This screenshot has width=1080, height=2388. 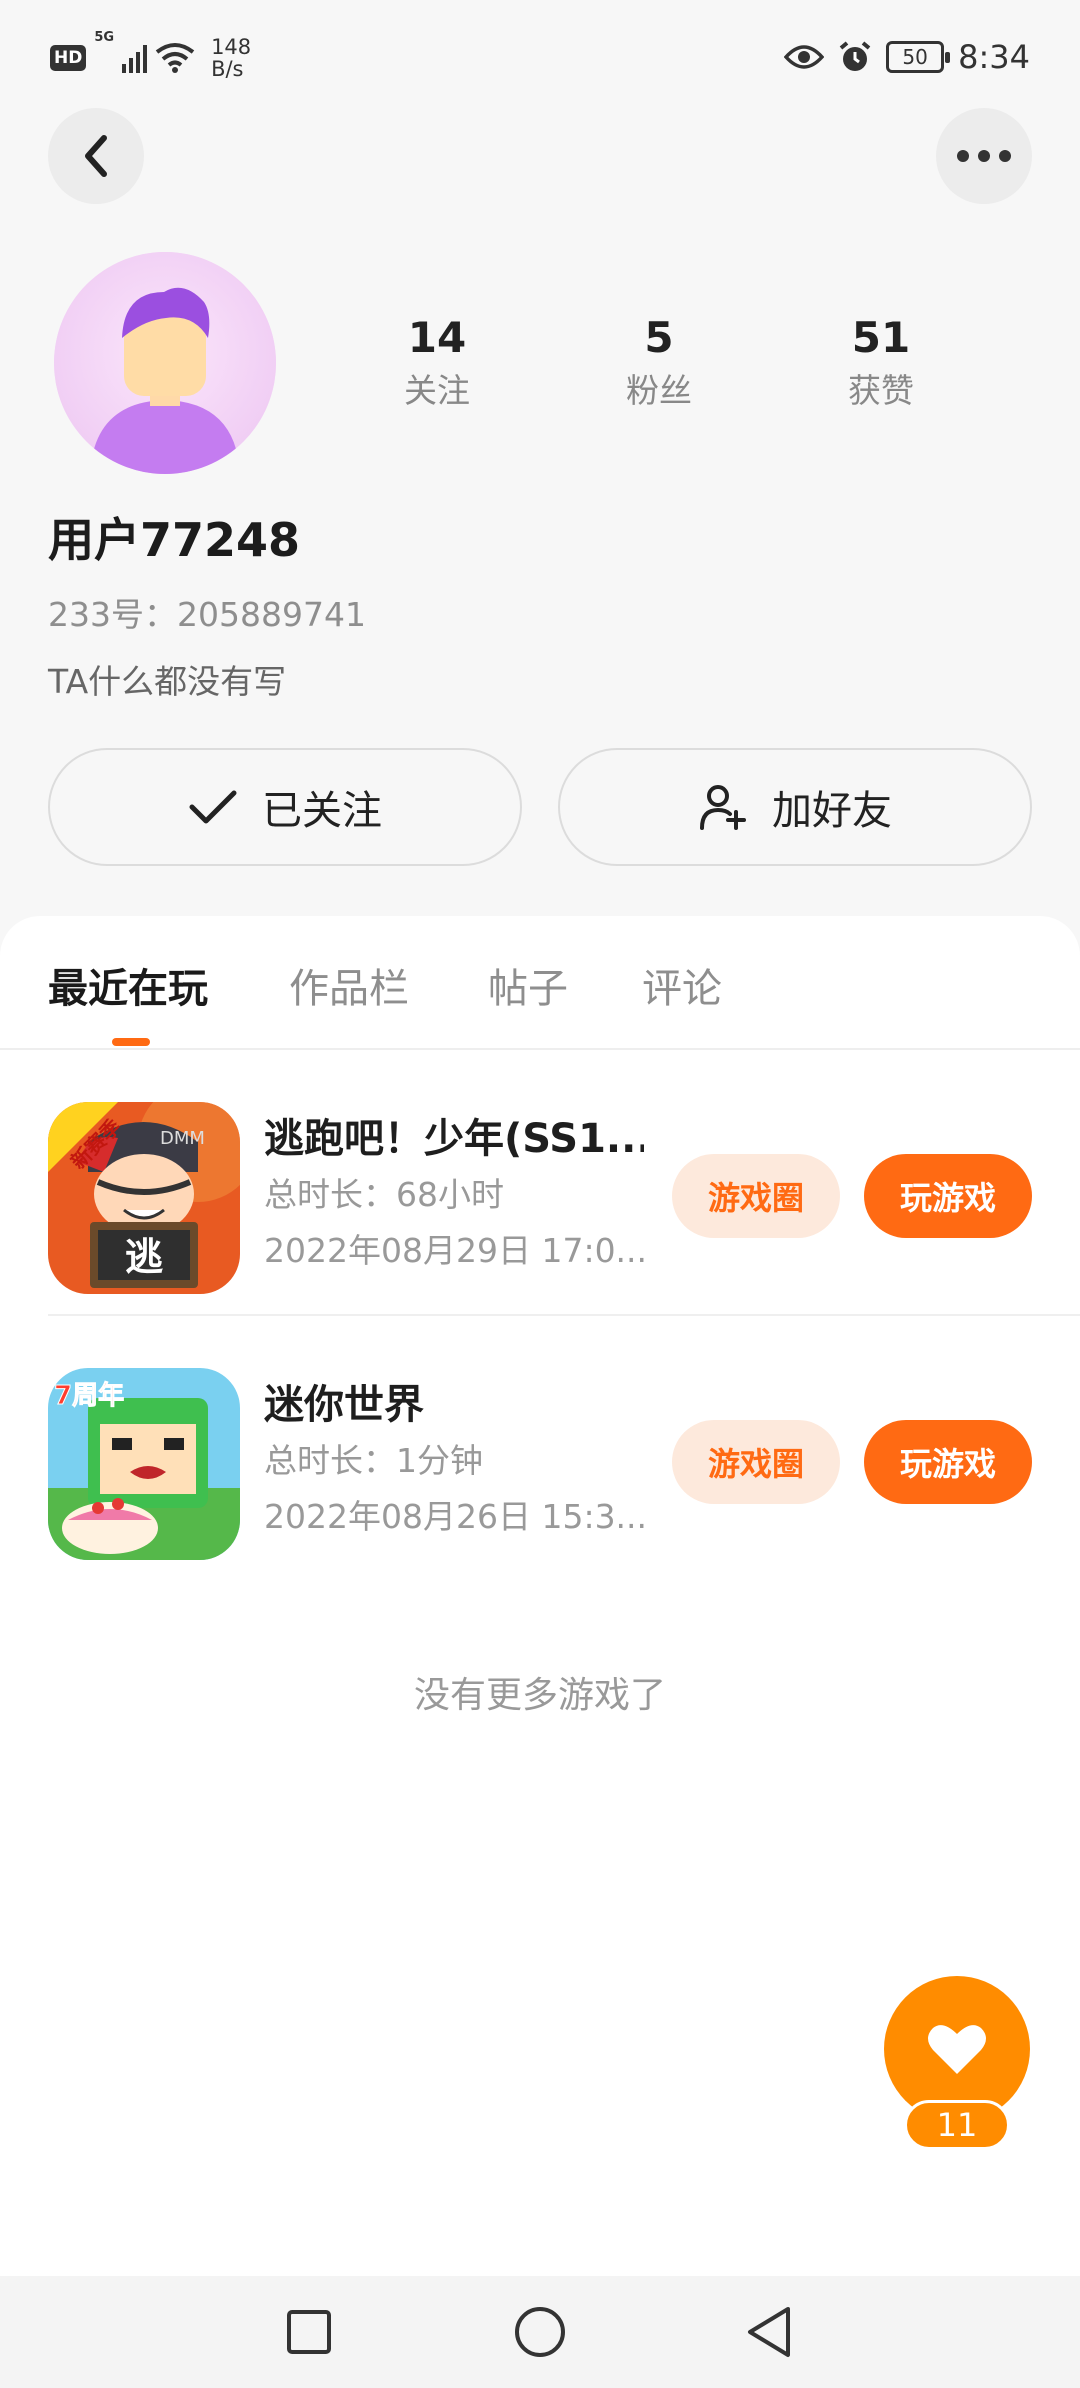 I want to click on signal-type-label: 5G, so click(x=104, y=37).